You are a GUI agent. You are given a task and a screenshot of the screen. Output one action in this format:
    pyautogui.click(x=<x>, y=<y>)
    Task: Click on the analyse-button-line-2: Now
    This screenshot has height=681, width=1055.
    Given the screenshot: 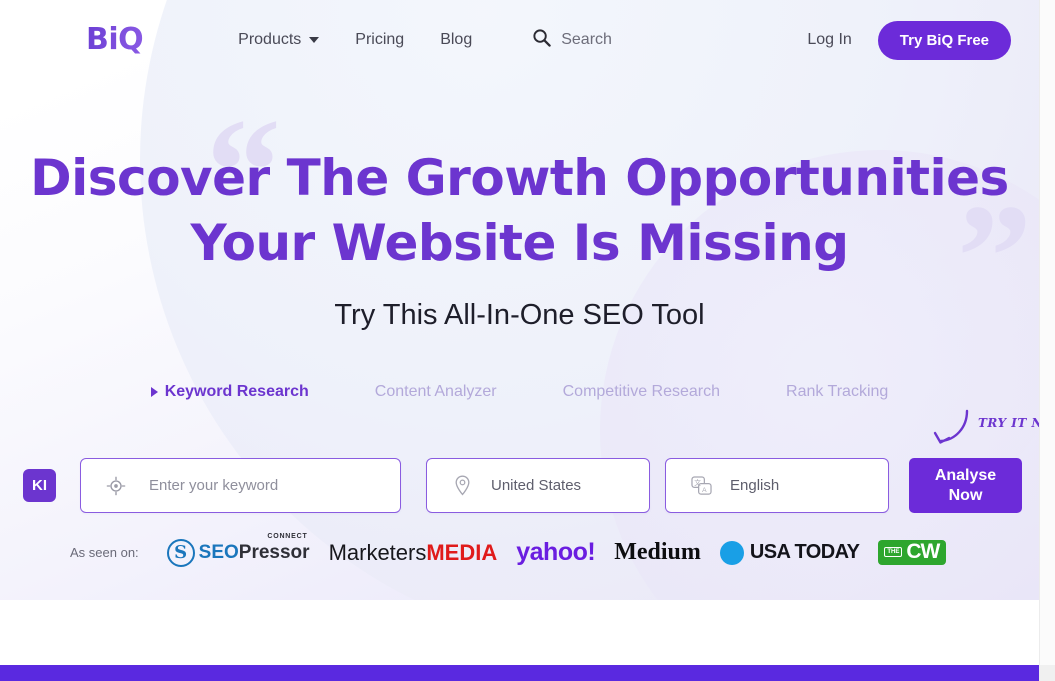 What is the action you would take?
    pyautogui.click(x=965, y=495)
    